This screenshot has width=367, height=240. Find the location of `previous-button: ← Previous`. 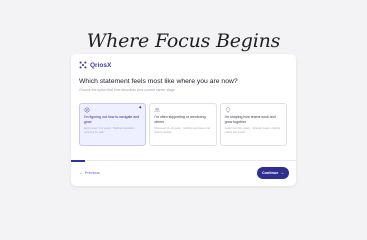

previous-button: ← Previous is located at coordinates (89, 173).